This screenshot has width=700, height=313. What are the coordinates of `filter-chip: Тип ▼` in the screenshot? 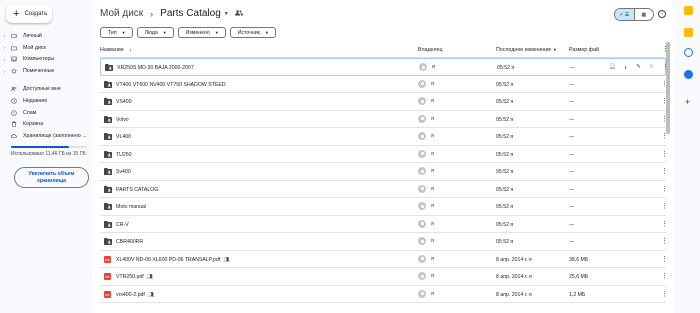 It's located at (116, 32).